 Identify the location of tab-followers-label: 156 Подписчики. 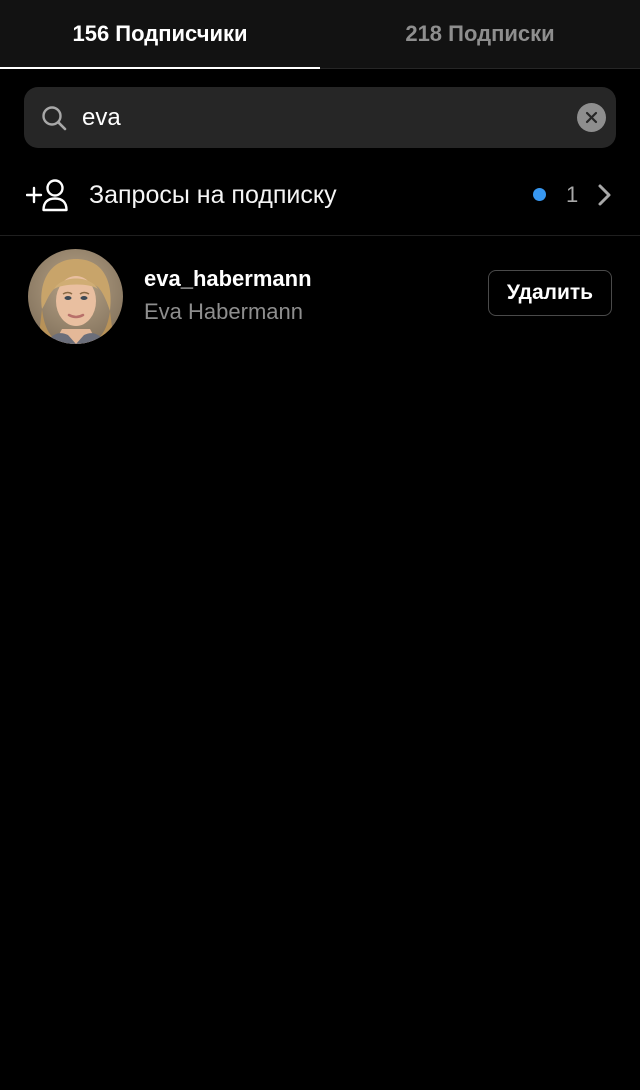
(160, 33).